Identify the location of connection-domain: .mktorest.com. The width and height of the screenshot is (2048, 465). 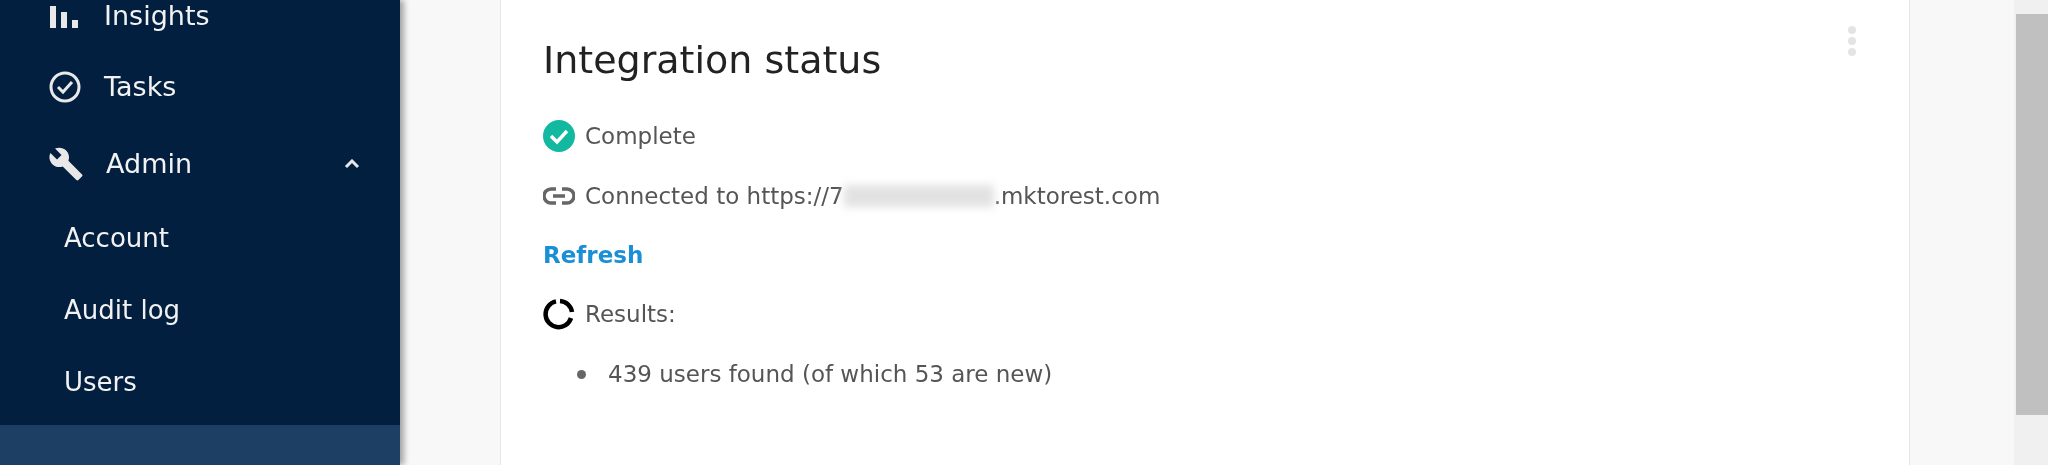
(1077, 196).